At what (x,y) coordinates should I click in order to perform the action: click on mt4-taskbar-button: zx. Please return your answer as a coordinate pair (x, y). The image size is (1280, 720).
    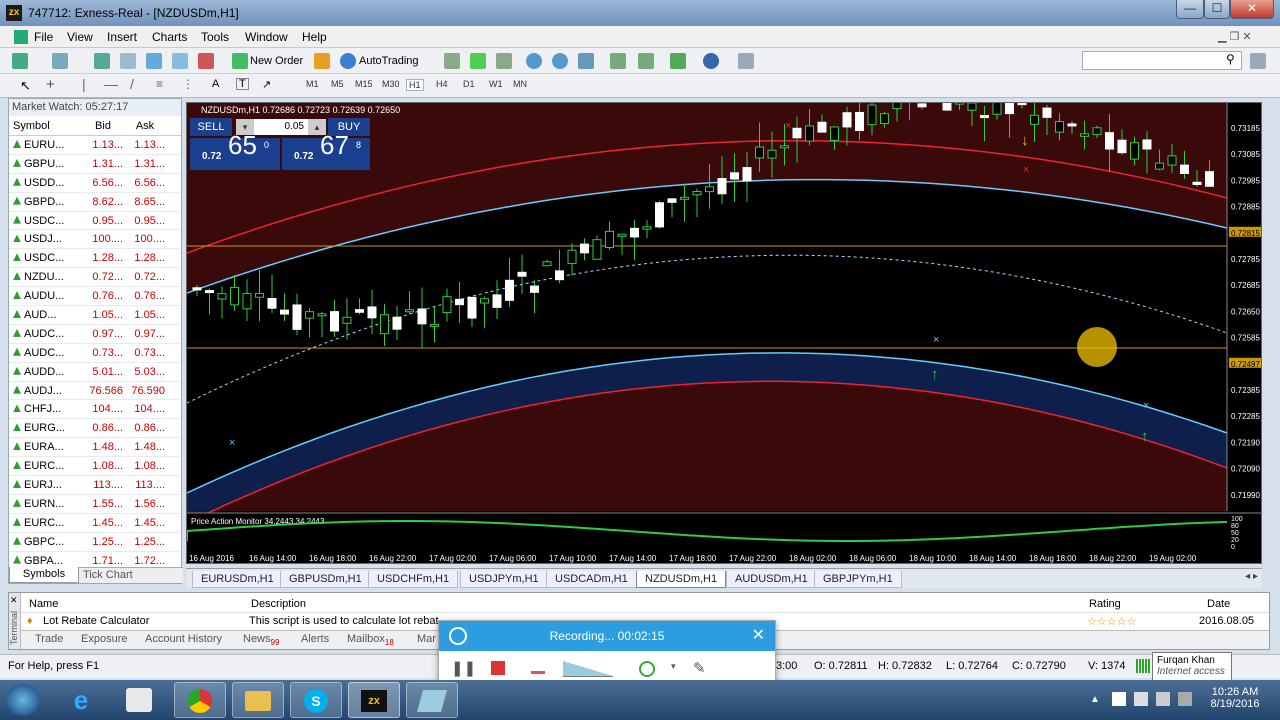
    Looking at the image, I should click on (374, 700).